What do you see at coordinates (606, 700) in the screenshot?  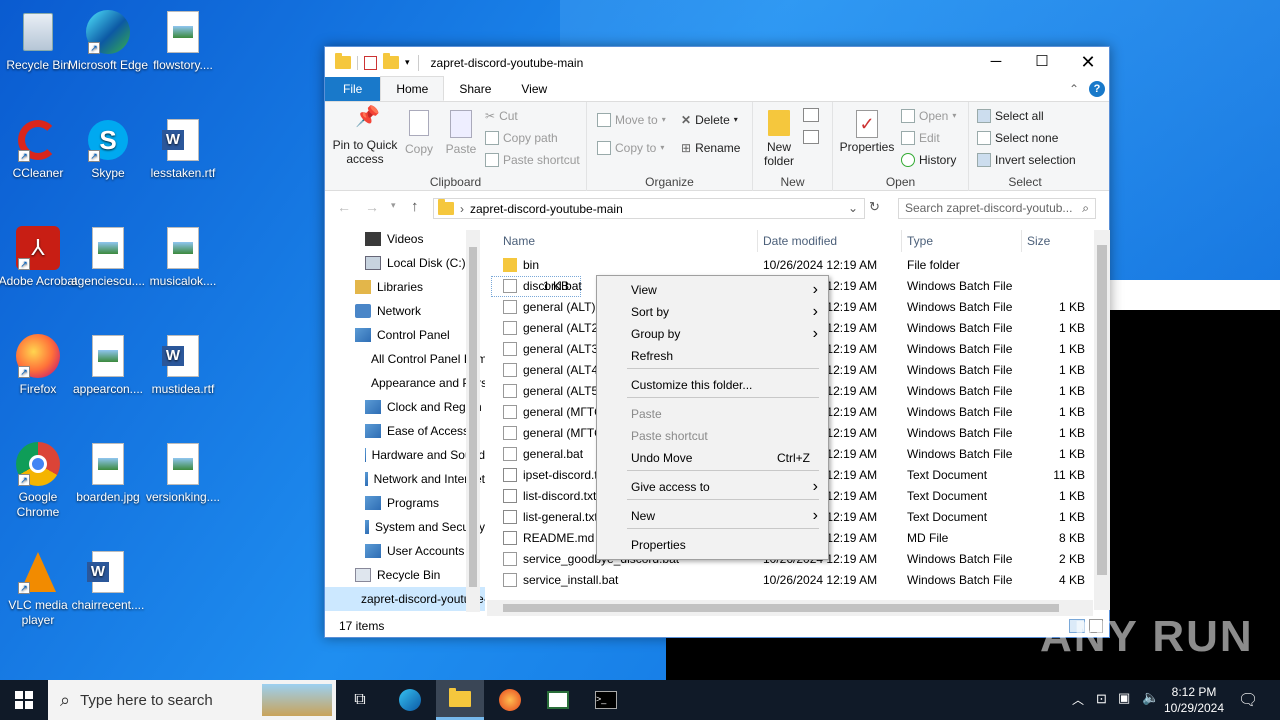 I see `taskbar-cmd: >_` at bounding box center [606, 700].